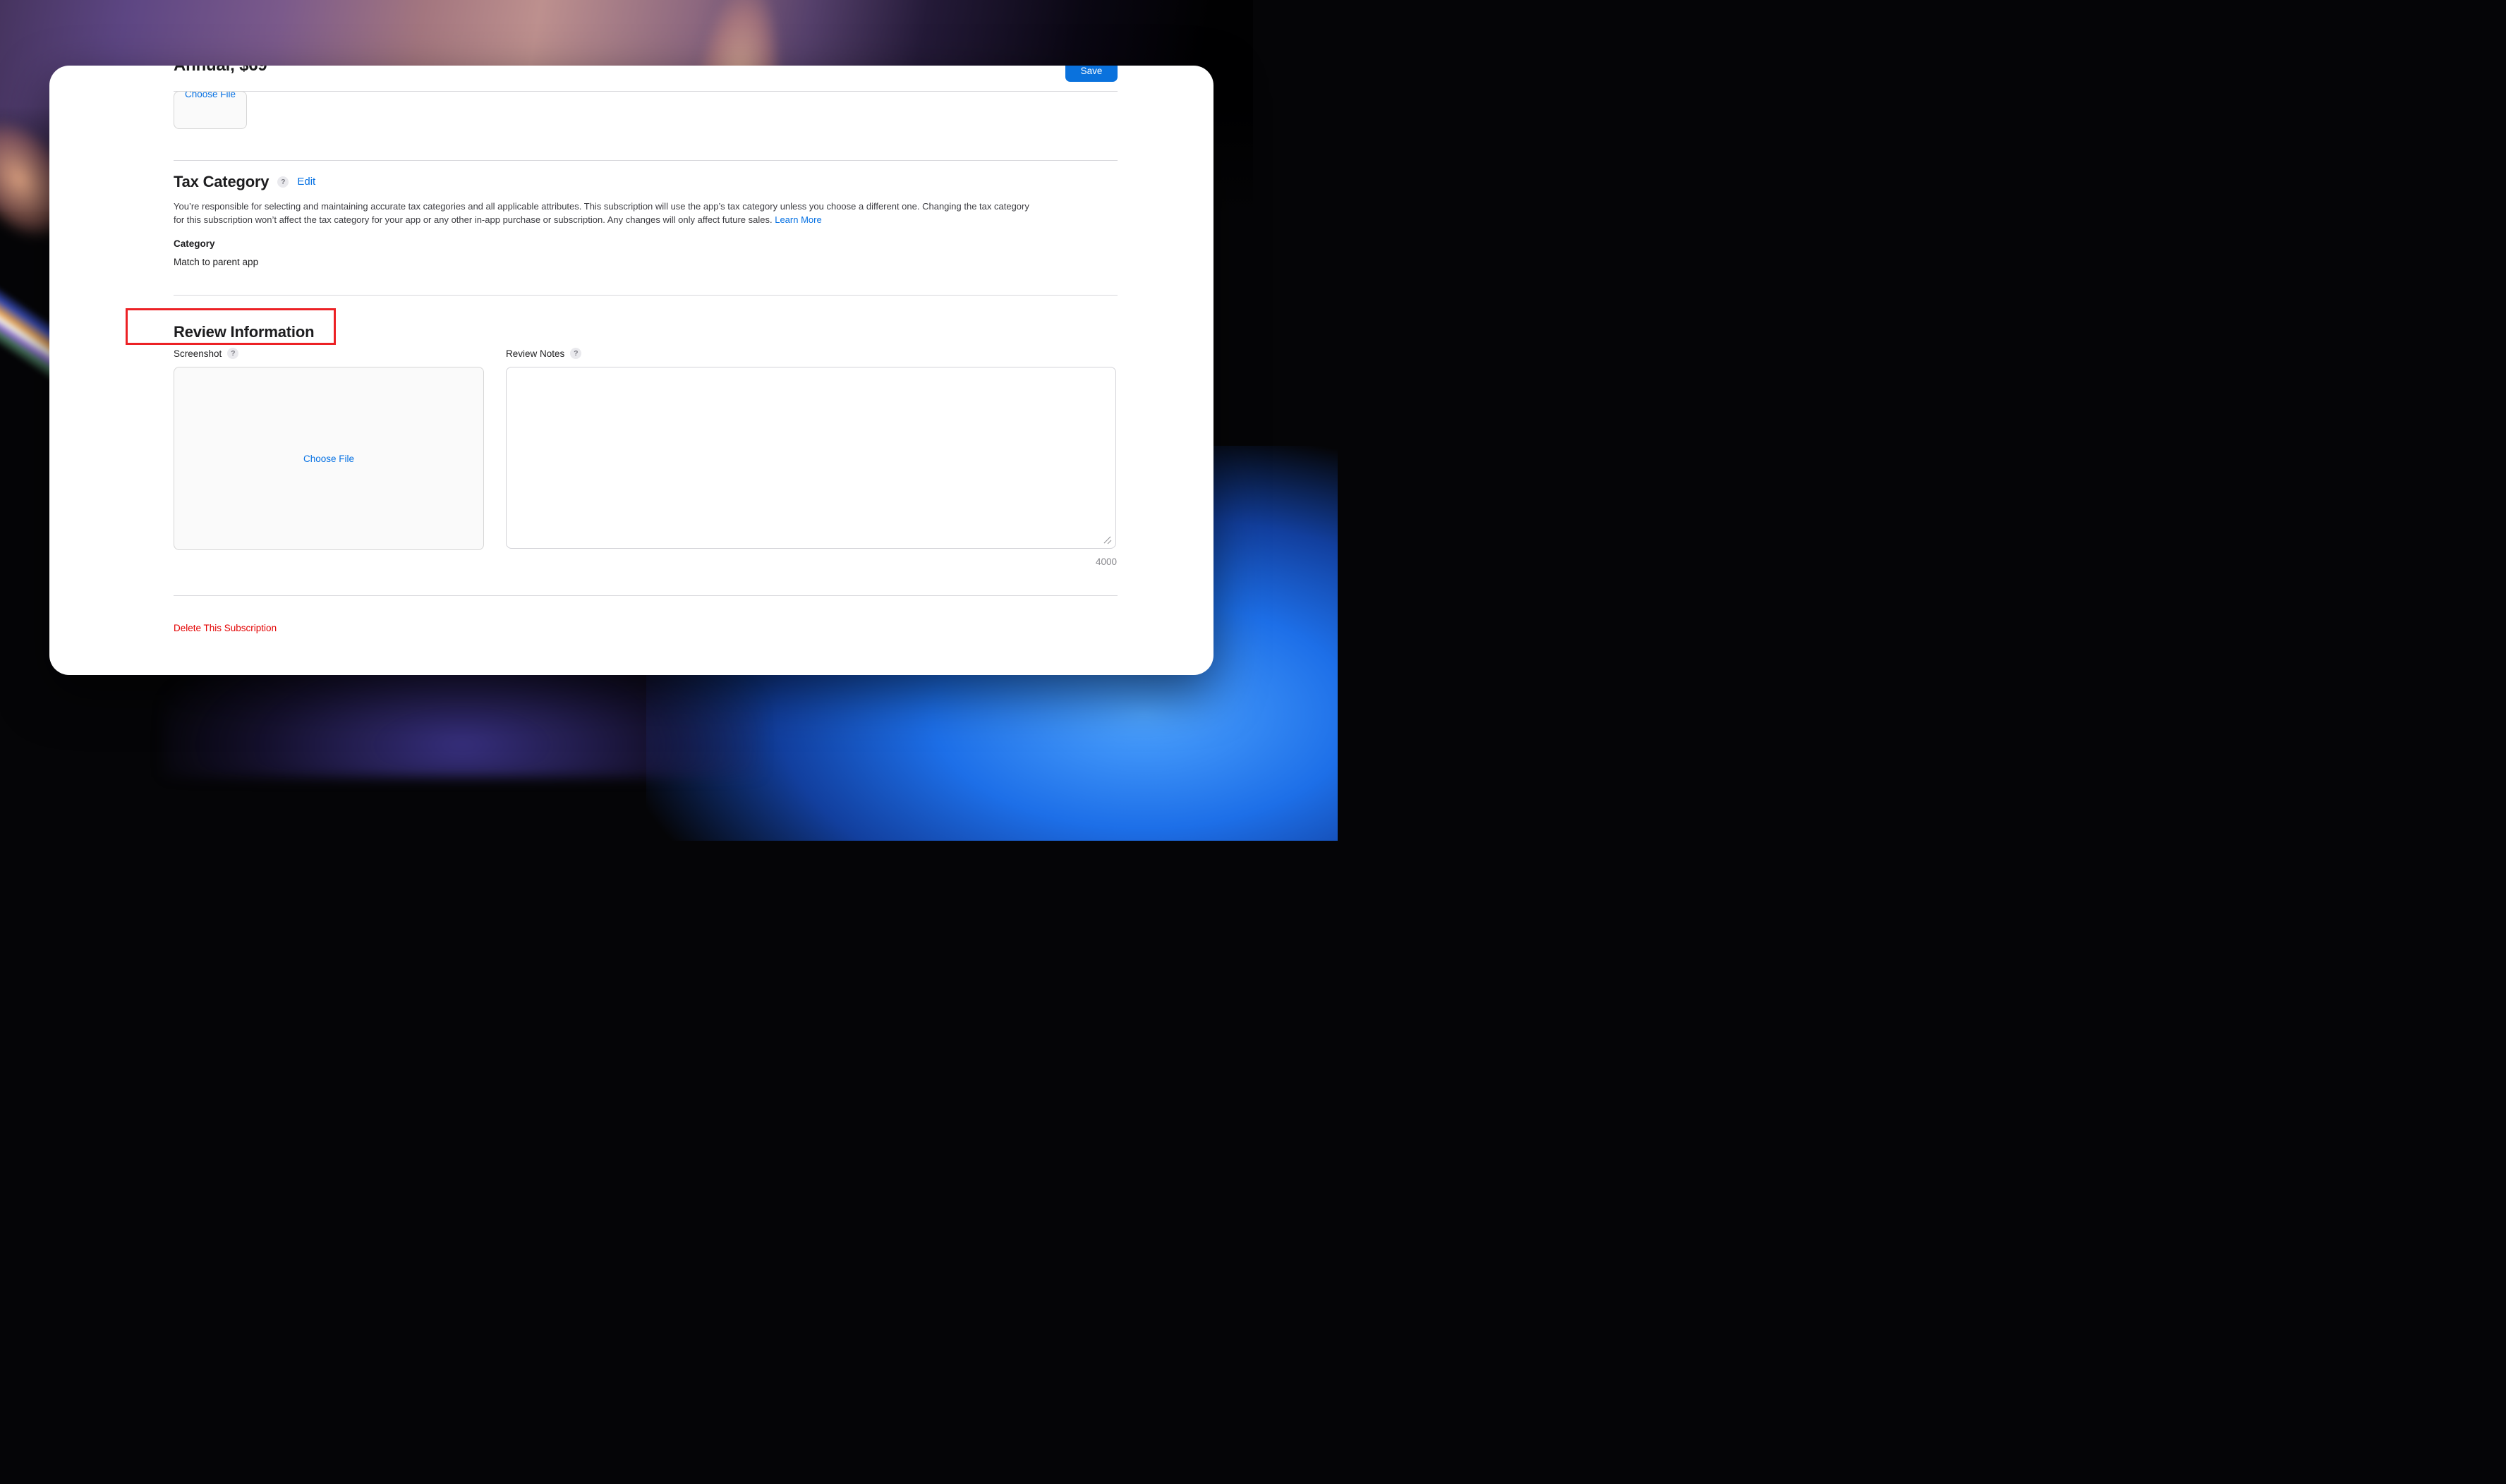  Describe the element at coordinates (1091, 74) in the screenshot. I see `save-button: Save` at that location.